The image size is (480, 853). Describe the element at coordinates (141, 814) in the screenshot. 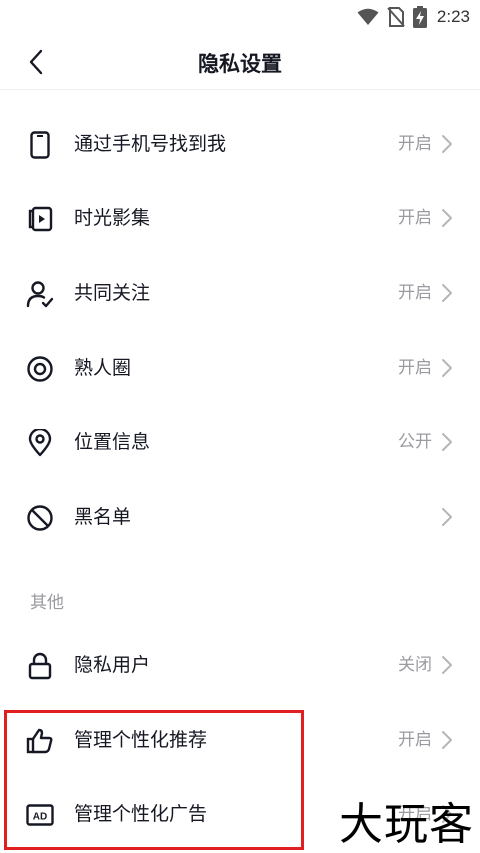

I see `setting-label: 管理个性化广告` at that location.